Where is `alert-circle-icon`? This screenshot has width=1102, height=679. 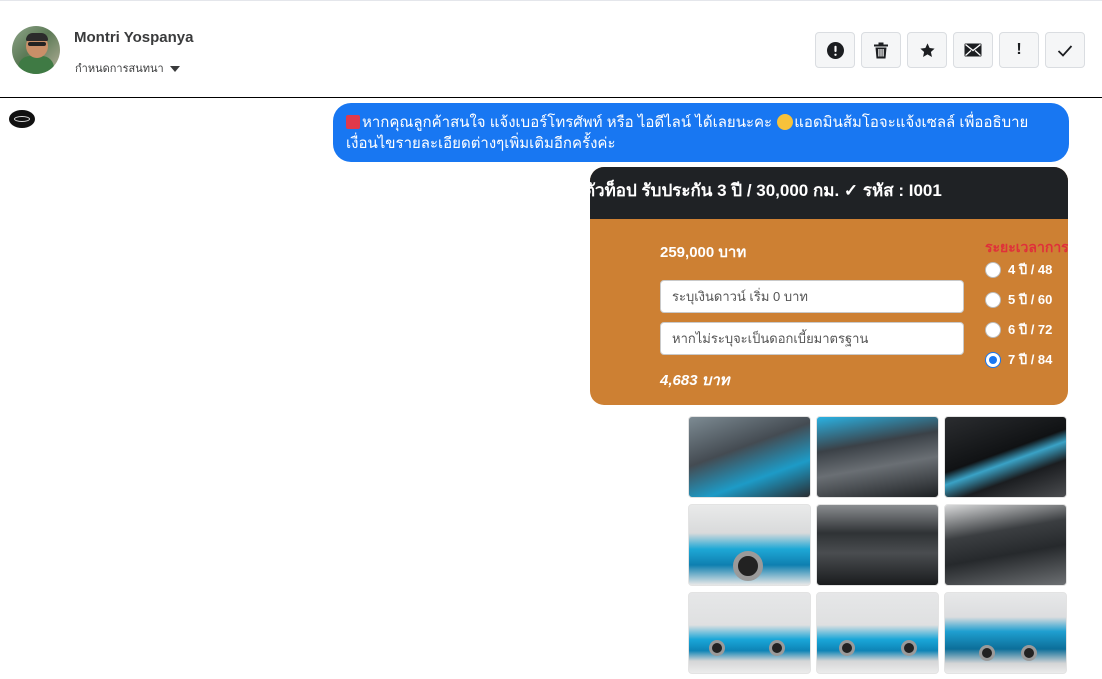
alert-circle-icon is located at coordinates (835, 50).